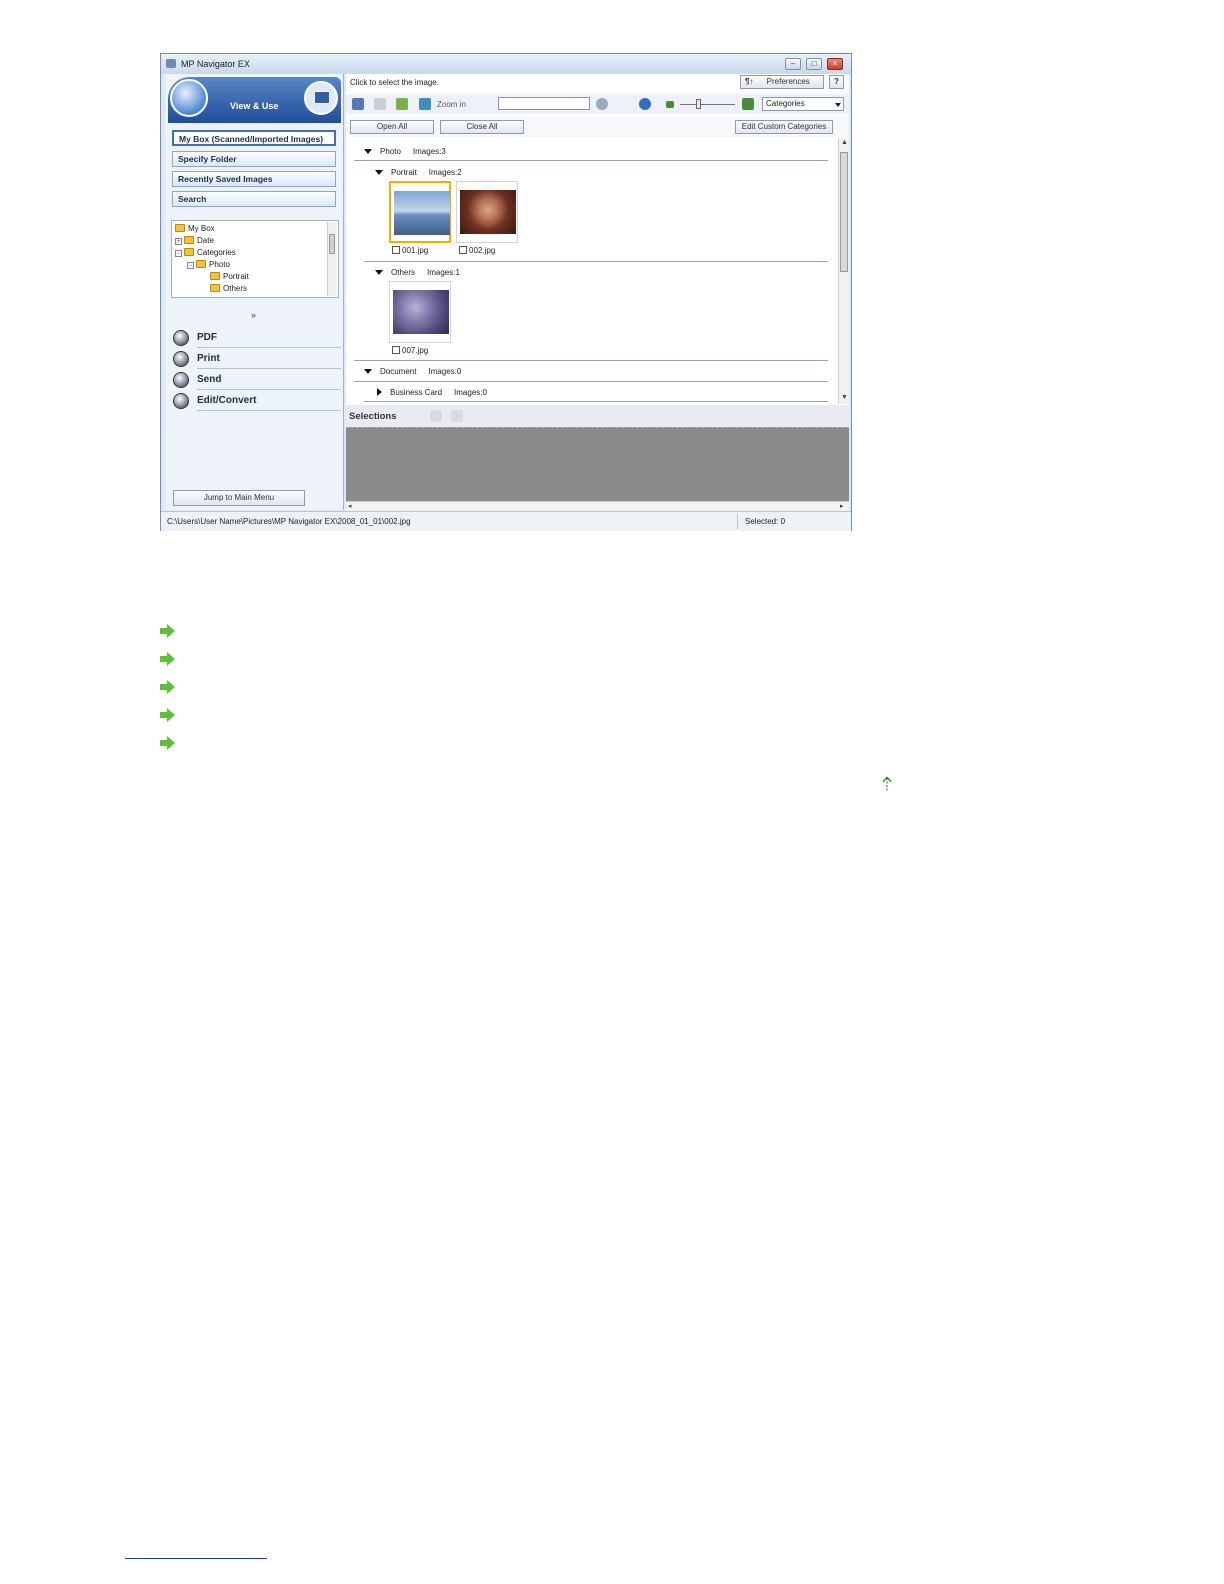 The height and width of the screenshot is (1584, 1224). I want to click on scroll-up-icon: ▲, so click(844, 142).